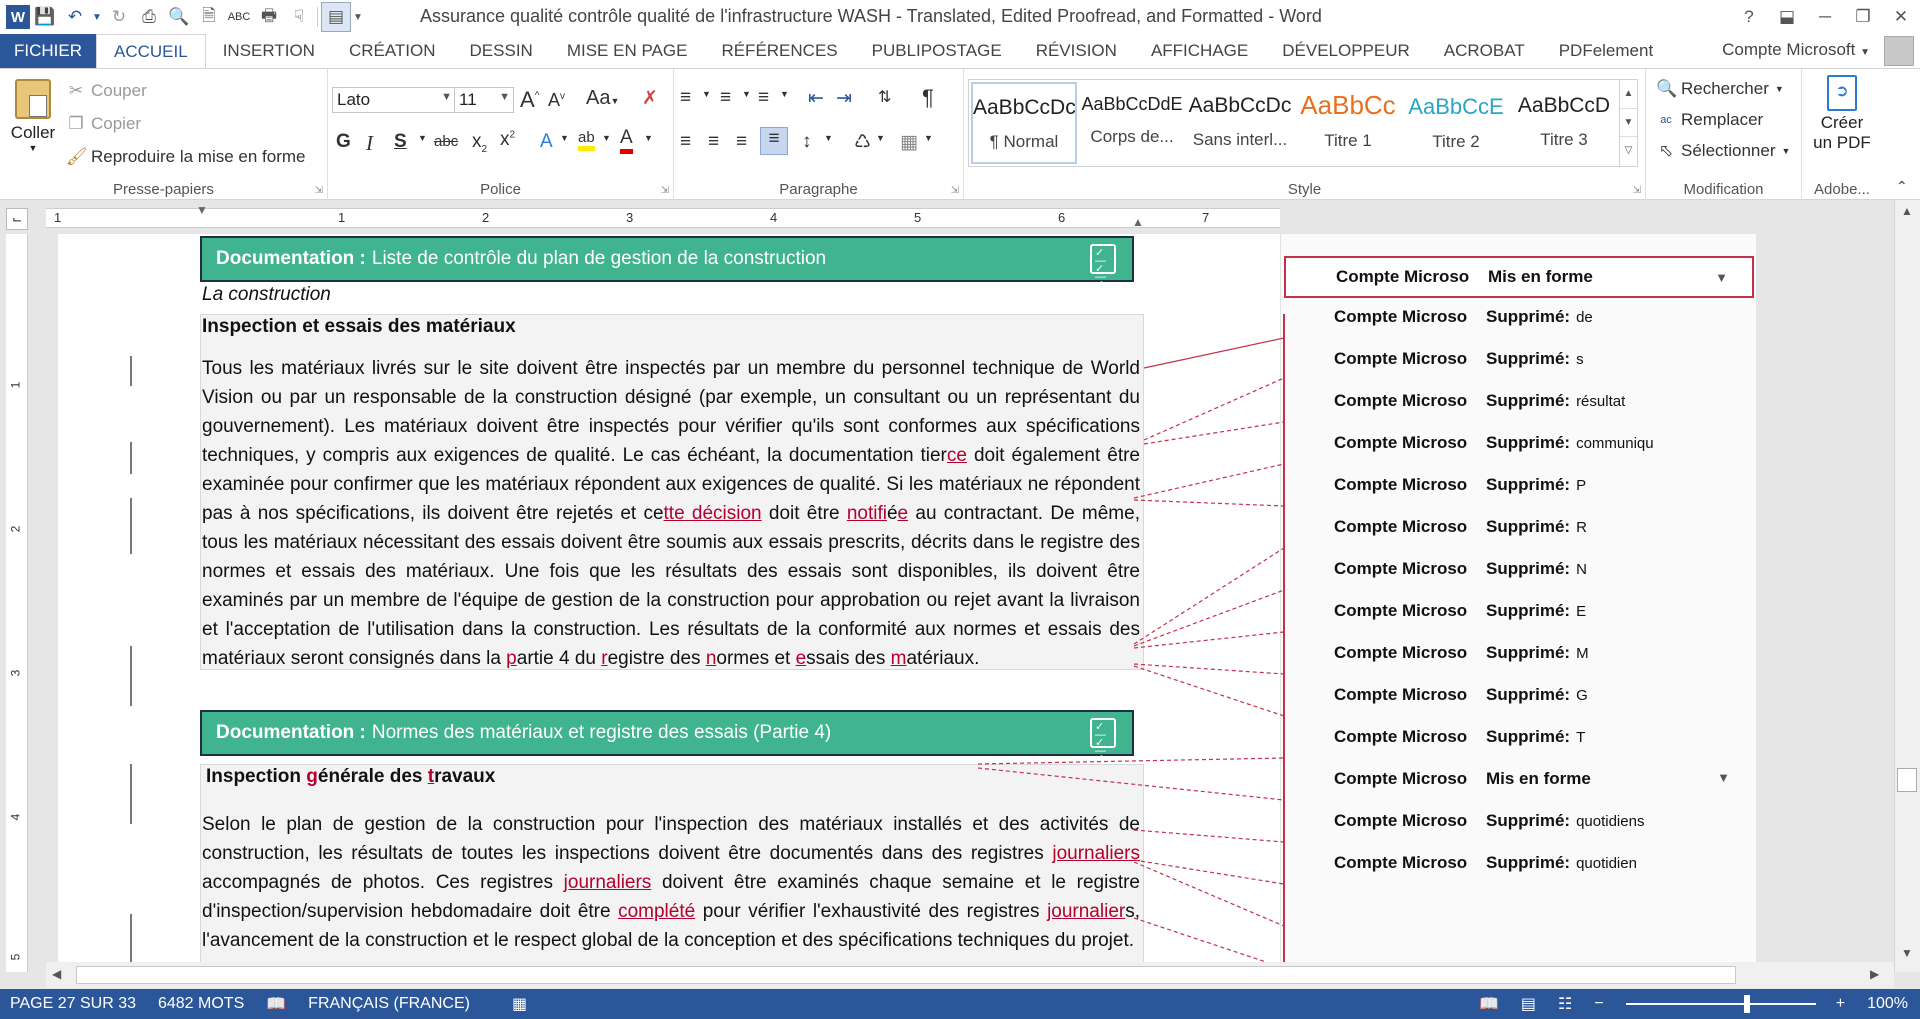 The width and height of the screenshot is (1920, 1019). What do you see at coordinates (1519, 527) in the screenshot?
I see `revision-balloon: Compte Microso Supprimé: R` at bounding box center [1519, 527].